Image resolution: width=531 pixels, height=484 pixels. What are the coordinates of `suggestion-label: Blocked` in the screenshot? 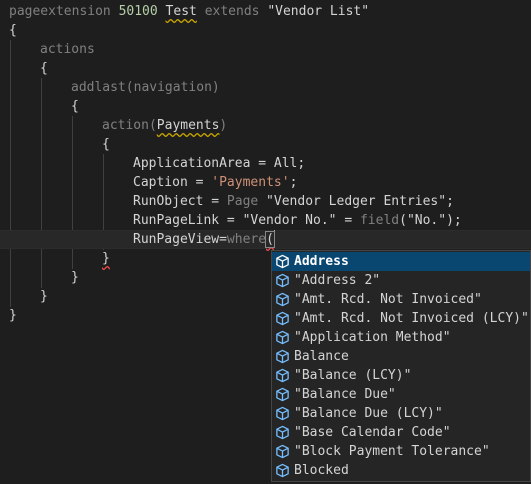 It's located at (321, 470).